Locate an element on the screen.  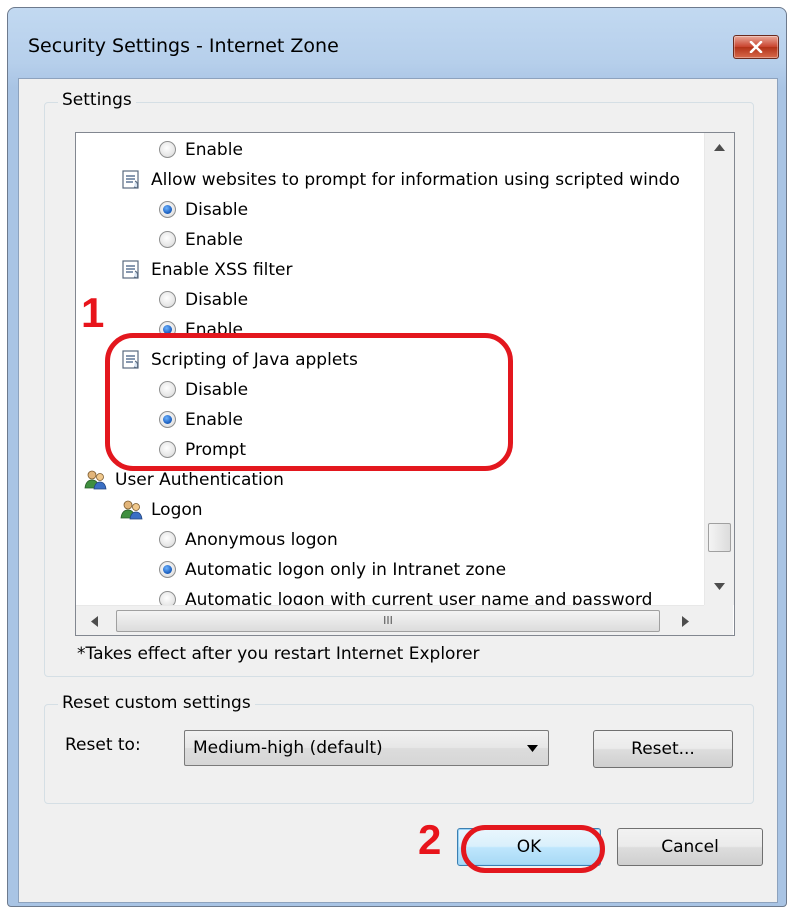
reset-level-dropdown: Medium-high (default) is located at coordinates (366, 748).